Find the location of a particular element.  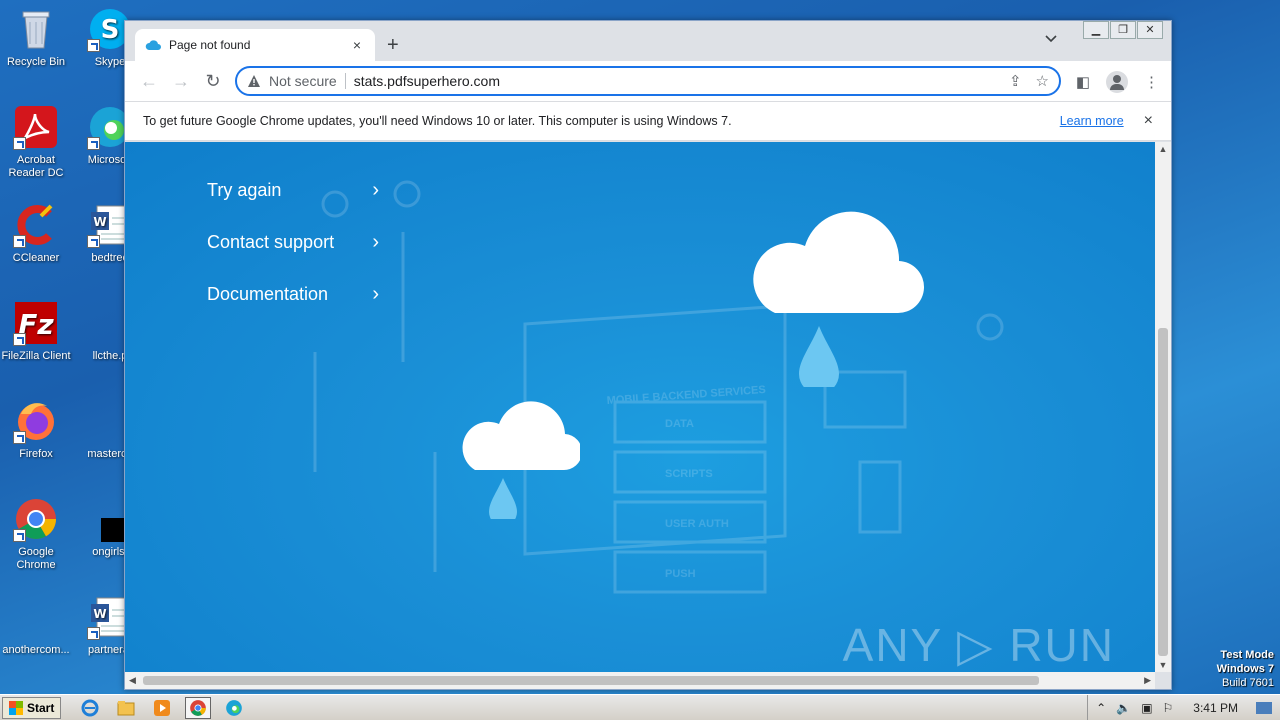

bg-heading: MOBILE BACKEND SERVICES is located at coordinates (686, 395).